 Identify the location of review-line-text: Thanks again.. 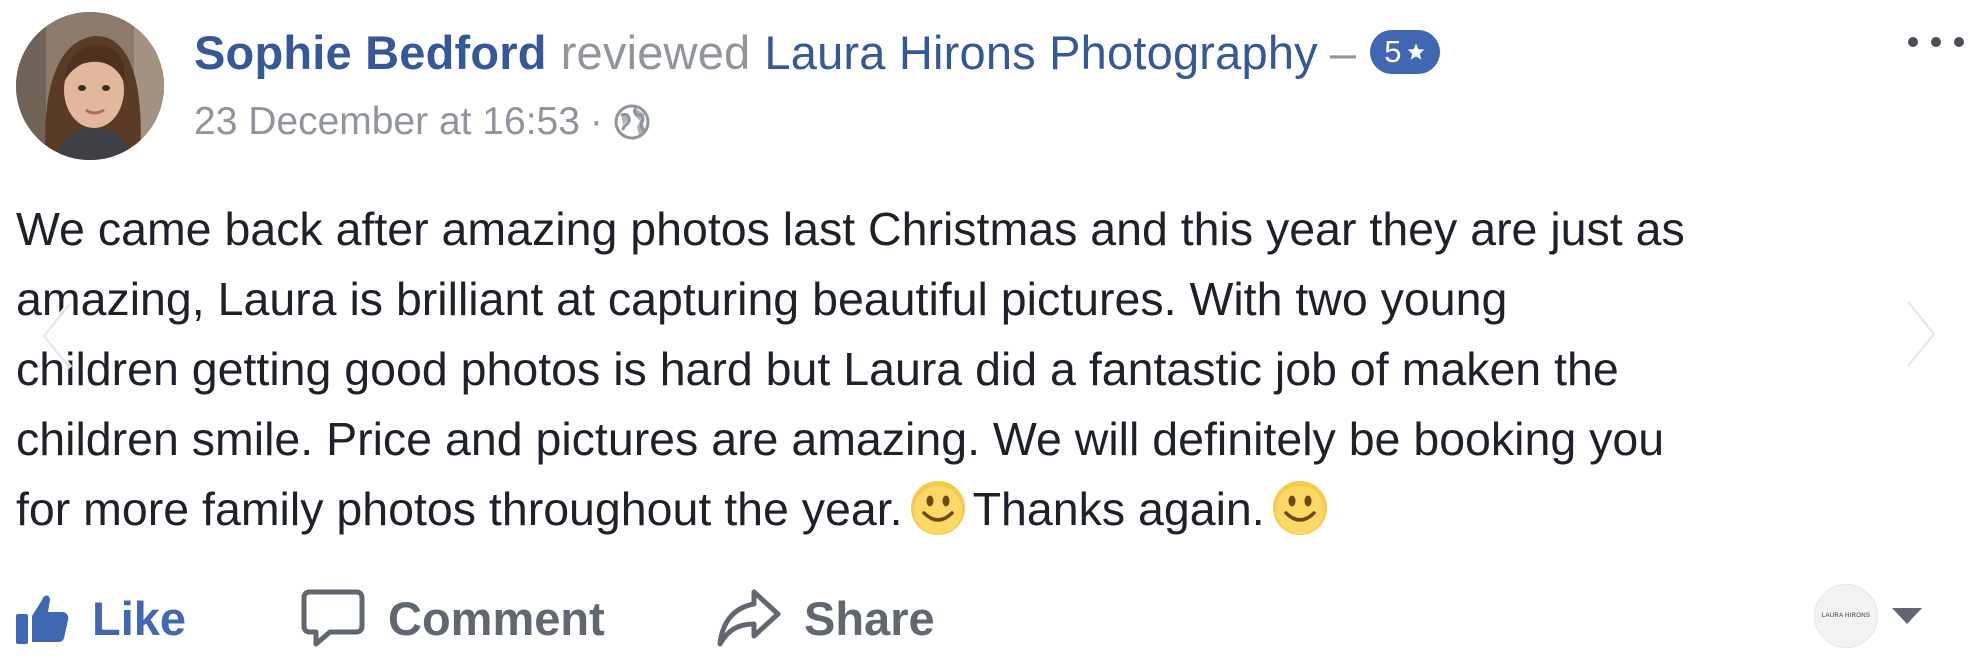
(1118, 509).